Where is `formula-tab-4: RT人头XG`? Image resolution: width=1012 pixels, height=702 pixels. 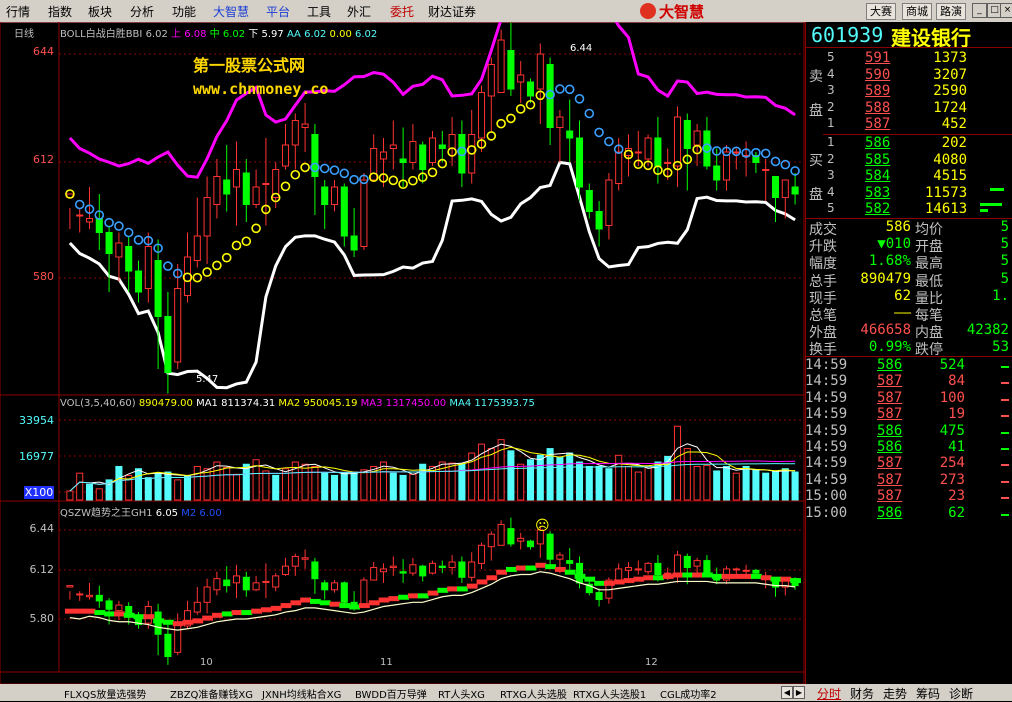 formula-tab-4: RT人头XG is located at coordinates (461, 693).